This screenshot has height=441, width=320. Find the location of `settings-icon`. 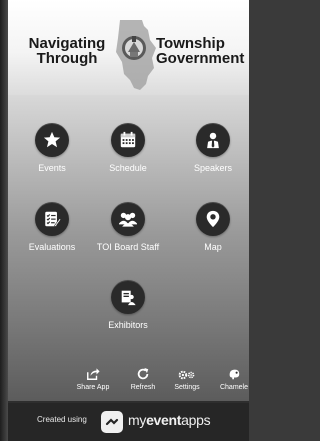

settings-icon is located at coordinates (186, 375).